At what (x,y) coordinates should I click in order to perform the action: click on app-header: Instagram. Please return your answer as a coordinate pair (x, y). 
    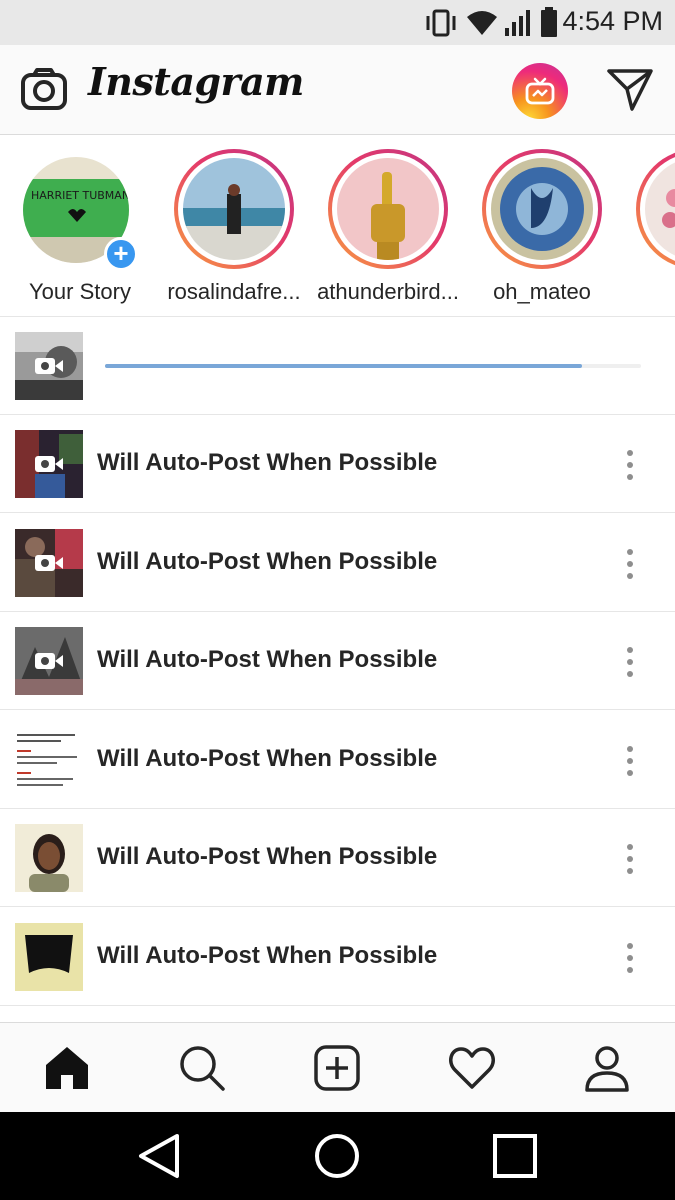
    Looking at the image, I should click on (337, 90).